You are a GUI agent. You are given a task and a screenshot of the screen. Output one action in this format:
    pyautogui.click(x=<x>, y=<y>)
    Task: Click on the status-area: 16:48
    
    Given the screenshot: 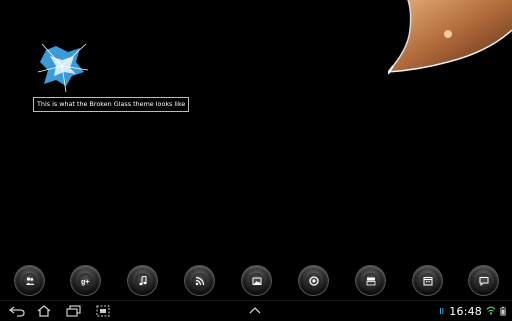 What is the action you would take?
    pyautogui.click(x=472, y=311)
    